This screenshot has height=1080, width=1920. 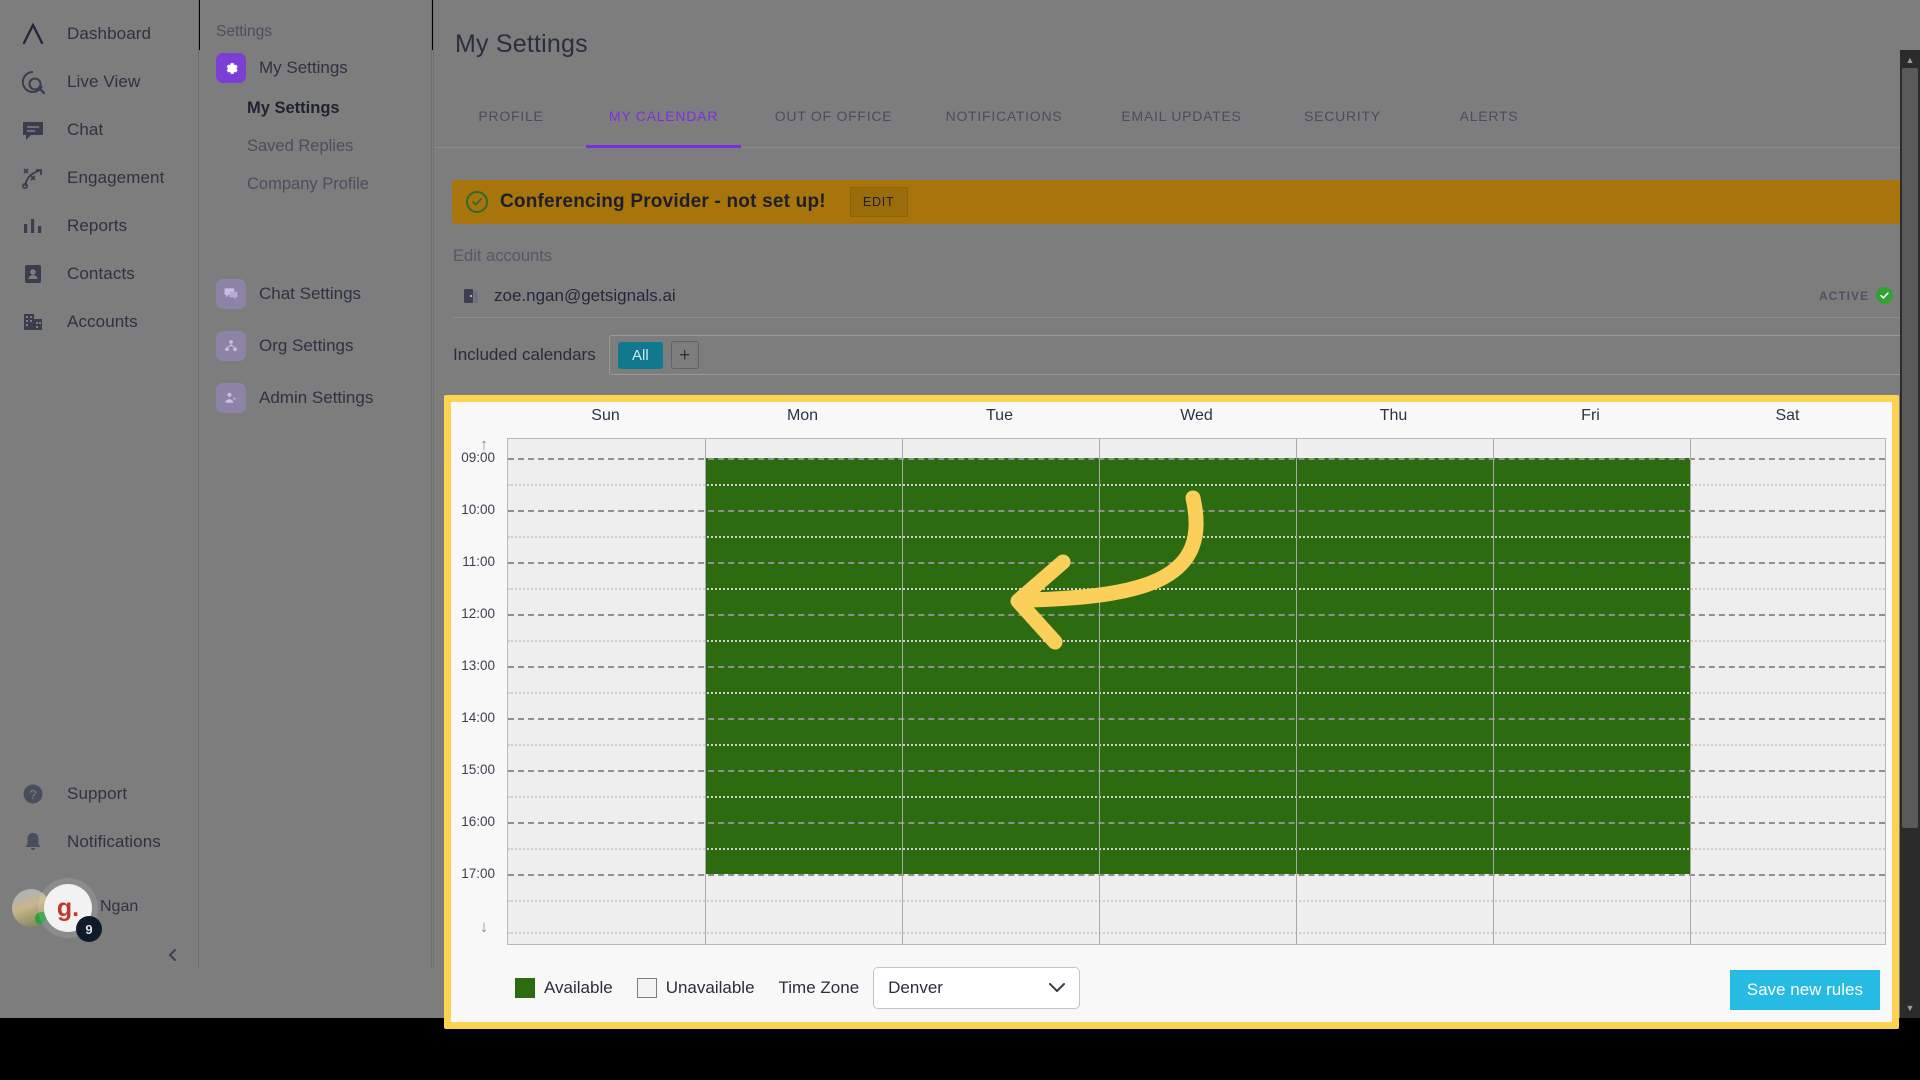 What do you see at coordinates (1004, 128) in the screenshot?
I see `tab-notifications: NOTIFICATIONS` at bounding box center [1004, 128].